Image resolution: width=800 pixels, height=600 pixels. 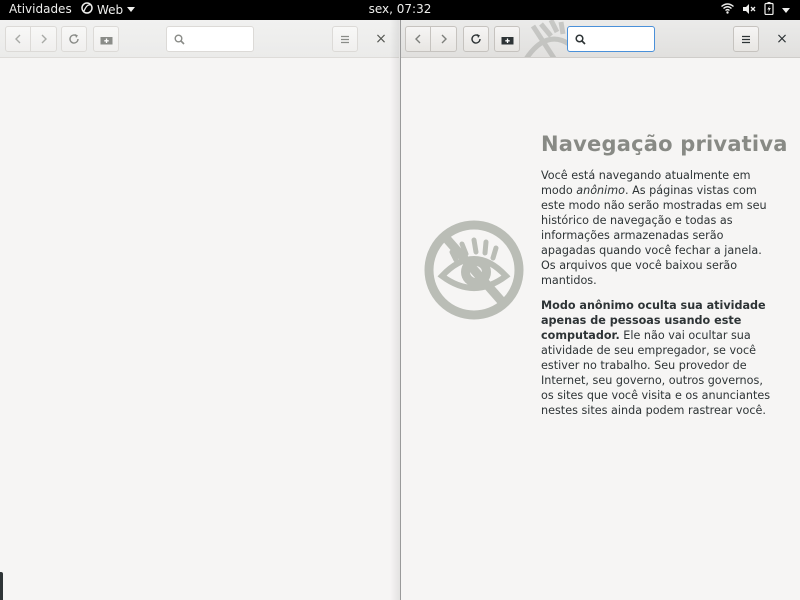 I want to click on wifi-icon, so click(x=727, y=10).